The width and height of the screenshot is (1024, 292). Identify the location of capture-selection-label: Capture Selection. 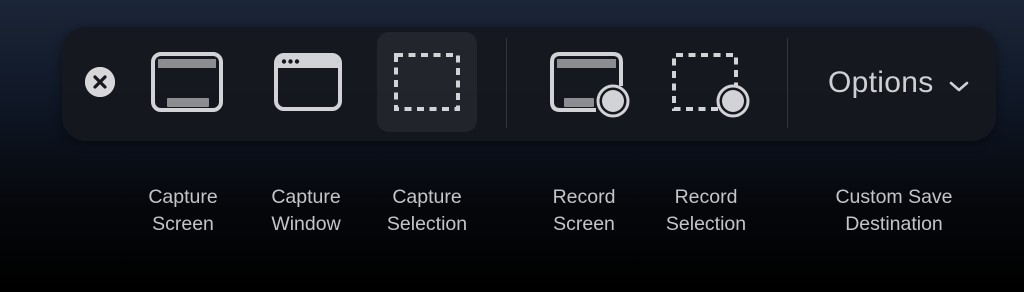
(427, 211).